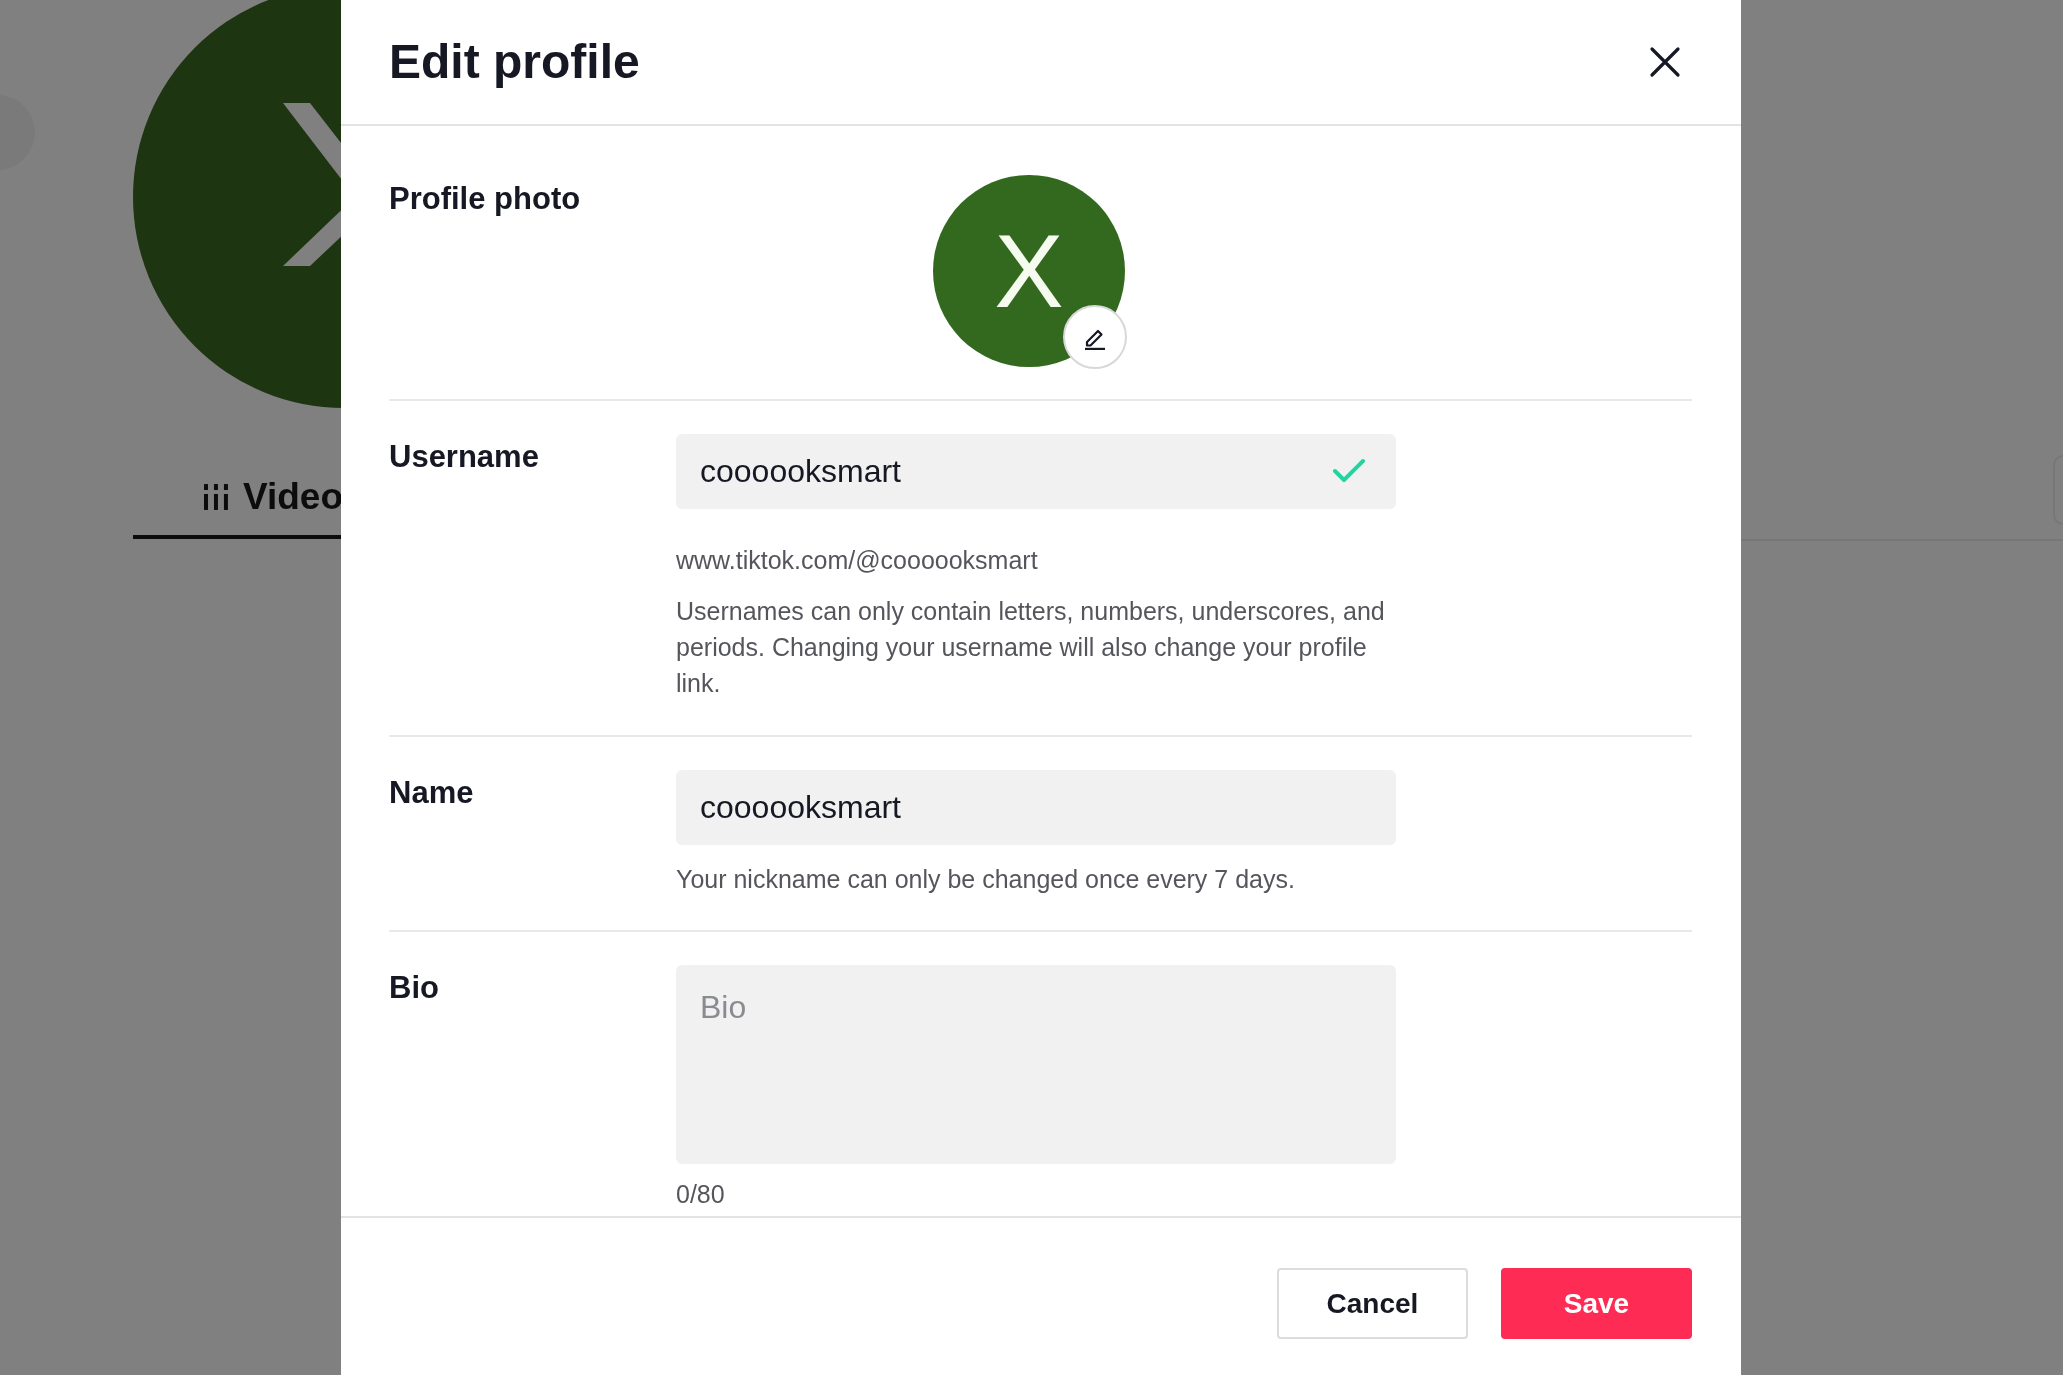 Image resolution: width=2063 pixels, height=1375 pixels. Describe the element at coordinates (485, 199) in the screenshot. I see `field-label: Profile photo` at that location.